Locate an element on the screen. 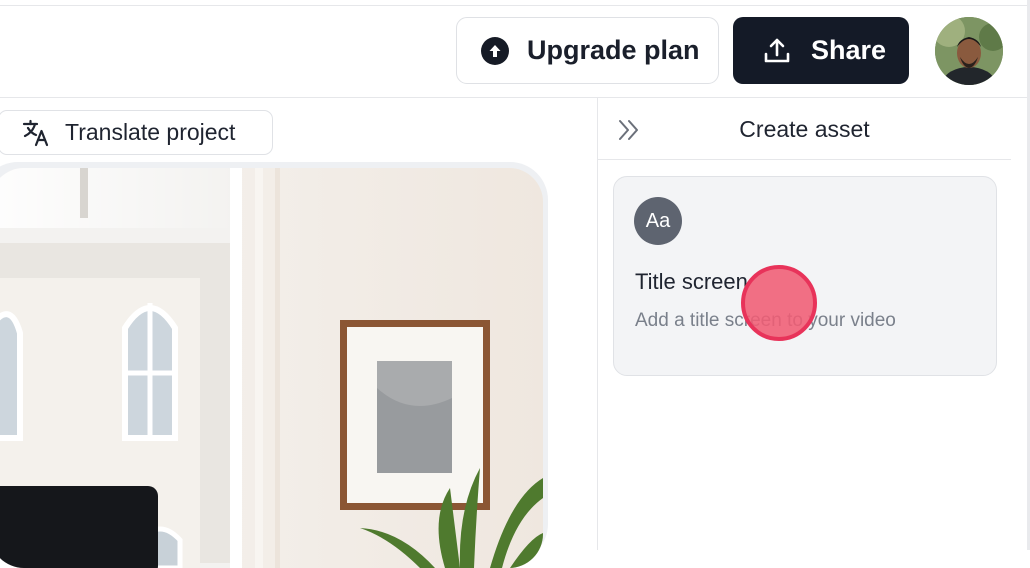 This screenshot has width=1030, height=568. text-style-icon: Aa is located at coordinates (658, 221).